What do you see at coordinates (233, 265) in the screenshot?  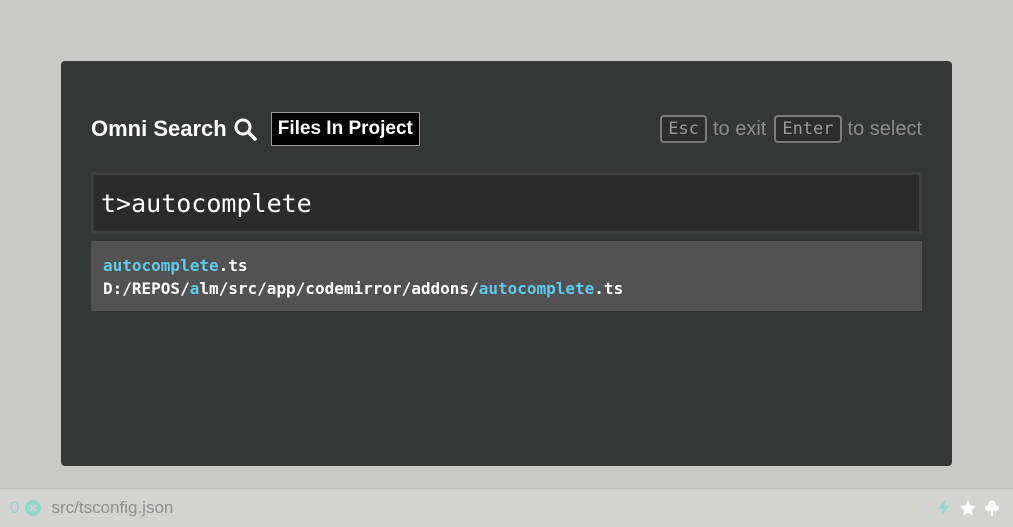 I see `result-filename-ext: .ts` at bounding box center [233, 265].